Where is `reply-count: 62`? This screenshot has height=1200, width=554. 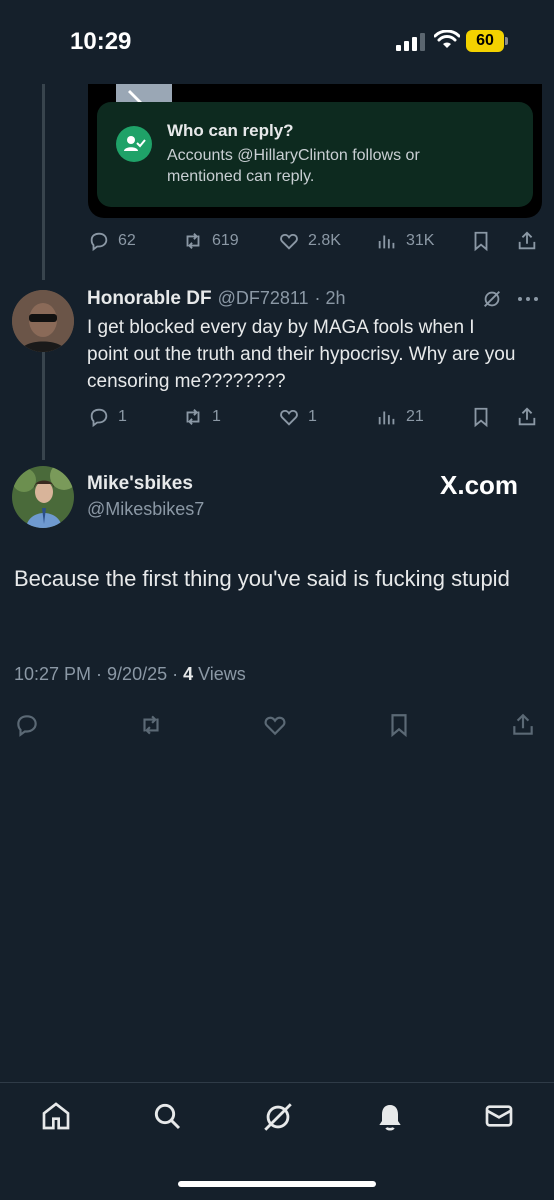 reply-count: 62 is located at coordinates (127, 240).